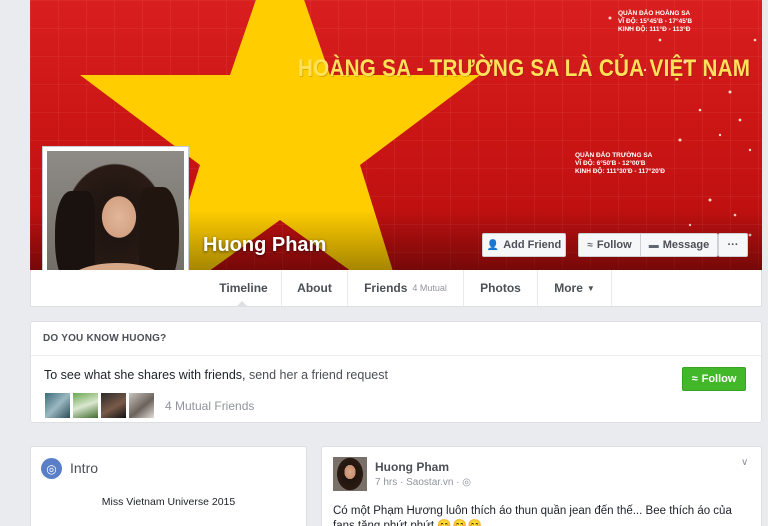 This screenshot has width=768, height=526. Describe the element at coordinates (532, 245) in the screenshot. I see `add-friend-label: Add Friend` at that location.